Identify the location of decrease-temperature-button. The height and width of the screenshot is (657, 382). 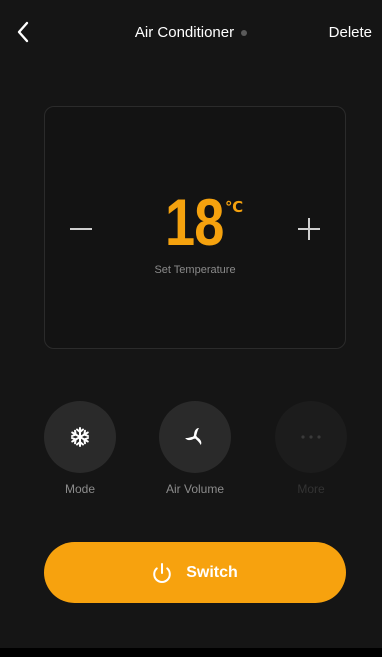
(81, 229).